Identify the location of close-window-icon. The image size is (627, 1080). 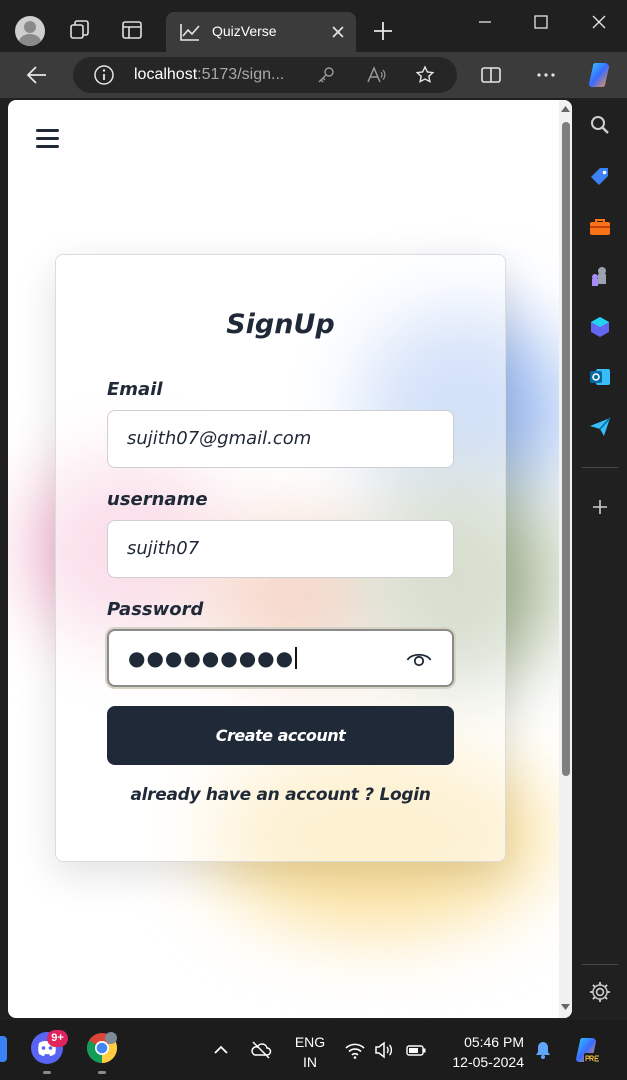
(599, 22).